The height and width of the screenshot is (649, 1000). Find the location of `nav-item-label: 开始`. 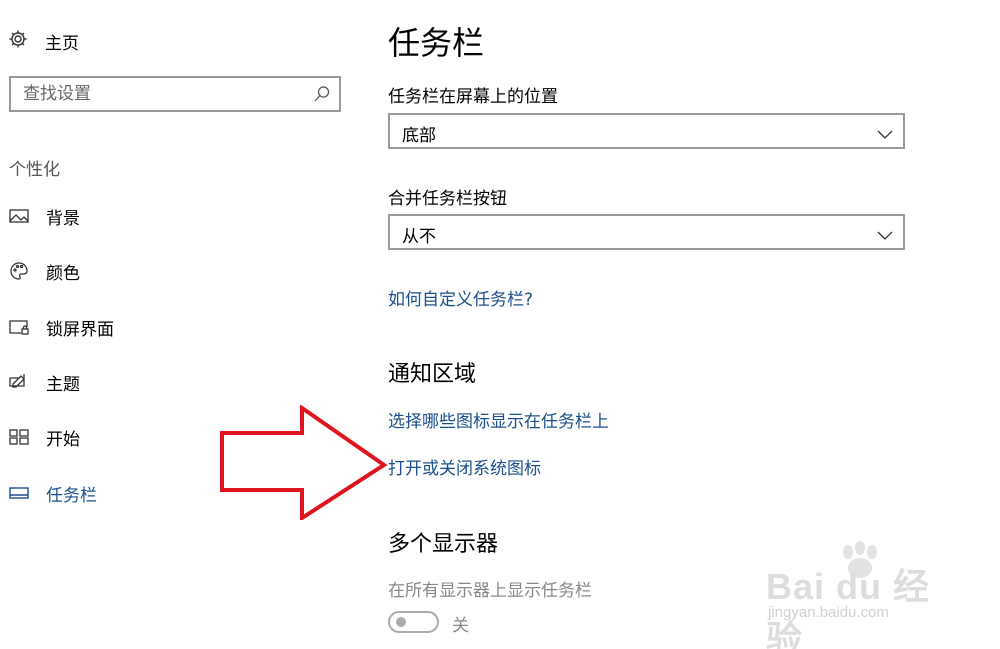

nav-item-label: 开始 is located at coordinates (63, 439).